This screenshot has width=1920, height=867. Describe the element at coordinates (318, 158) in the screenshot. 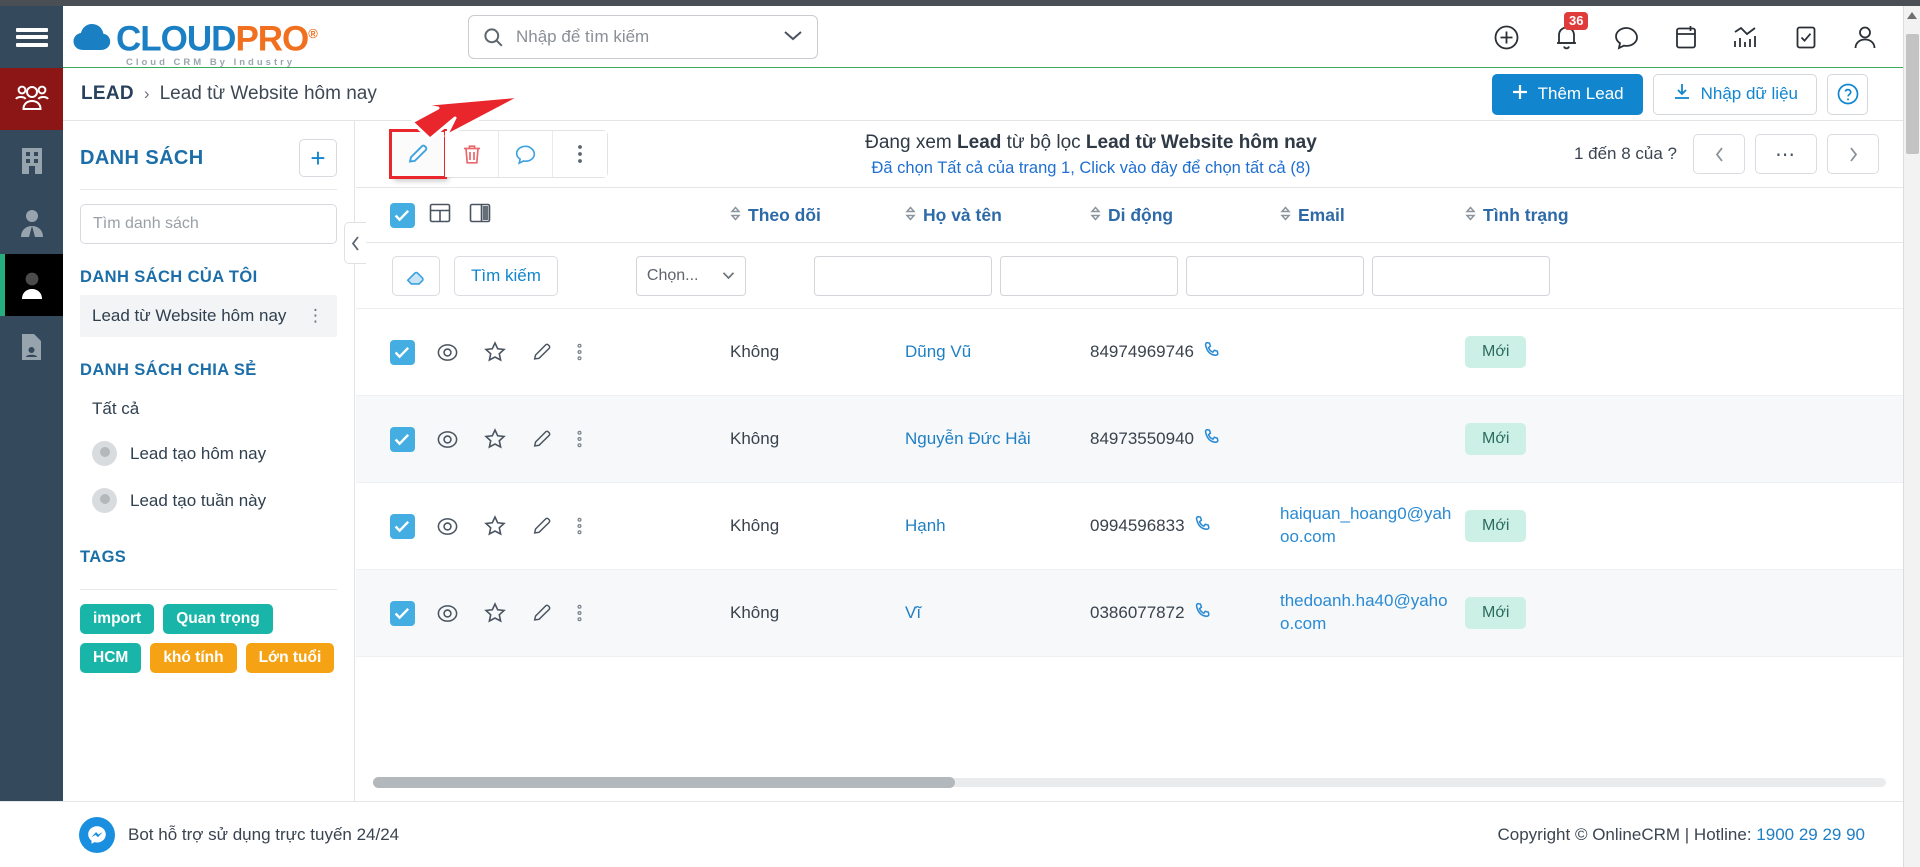

I see `add-list-button: +` at that location.